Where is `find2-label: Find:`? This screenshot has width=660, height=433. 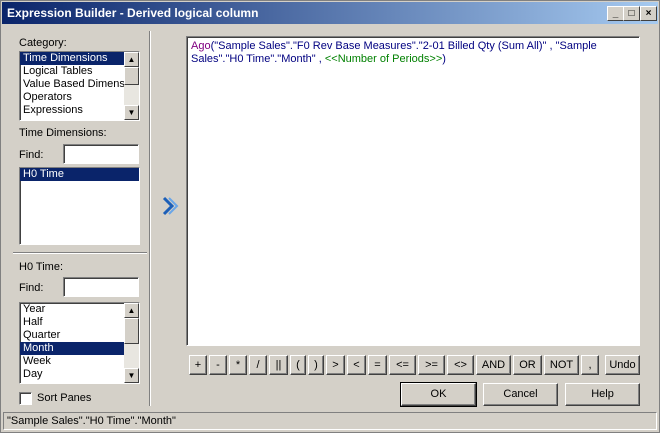
find2-label: Find: is located at coordinates (31, 288).